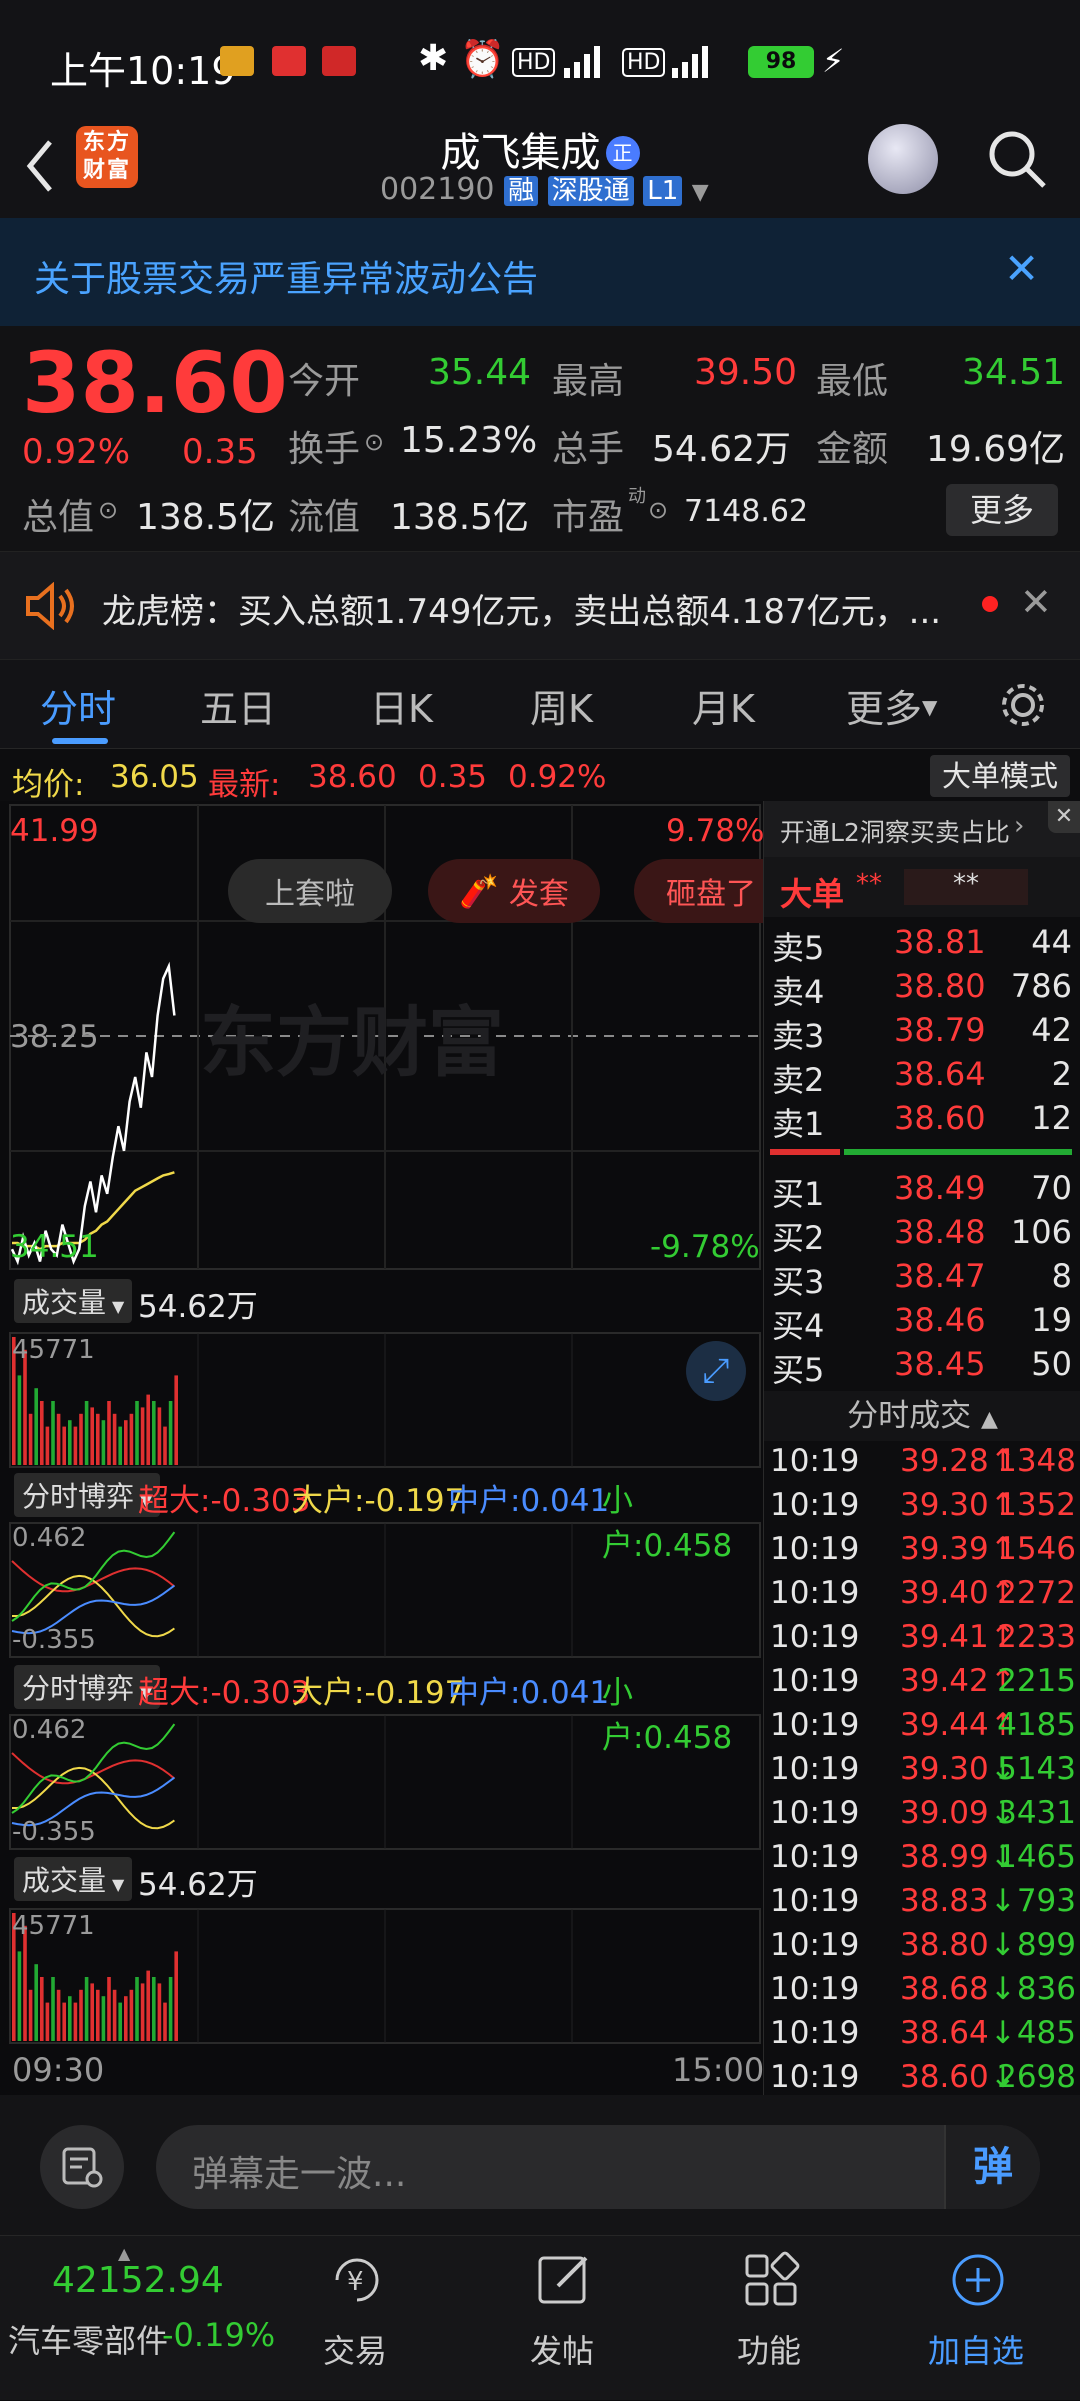 The image size is (1080, 2401). What do you see at coordinates (561, 705) in the screenshot?
I see `tab-weekly-k: 周K` at bounding box center [561, 705].